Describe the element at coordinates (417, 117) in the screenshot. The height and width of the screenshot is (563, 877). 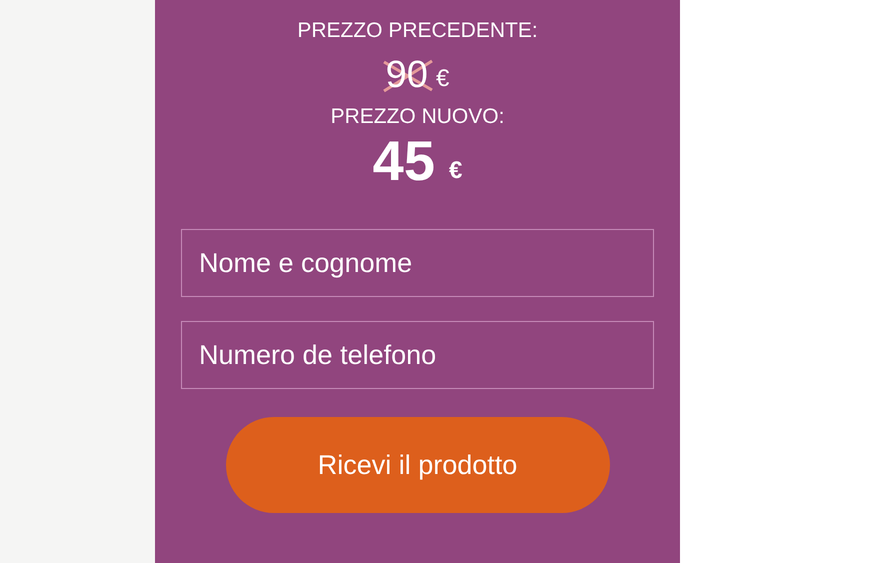
I see `new-price-label: PREZZO NUOVO:` at that location.